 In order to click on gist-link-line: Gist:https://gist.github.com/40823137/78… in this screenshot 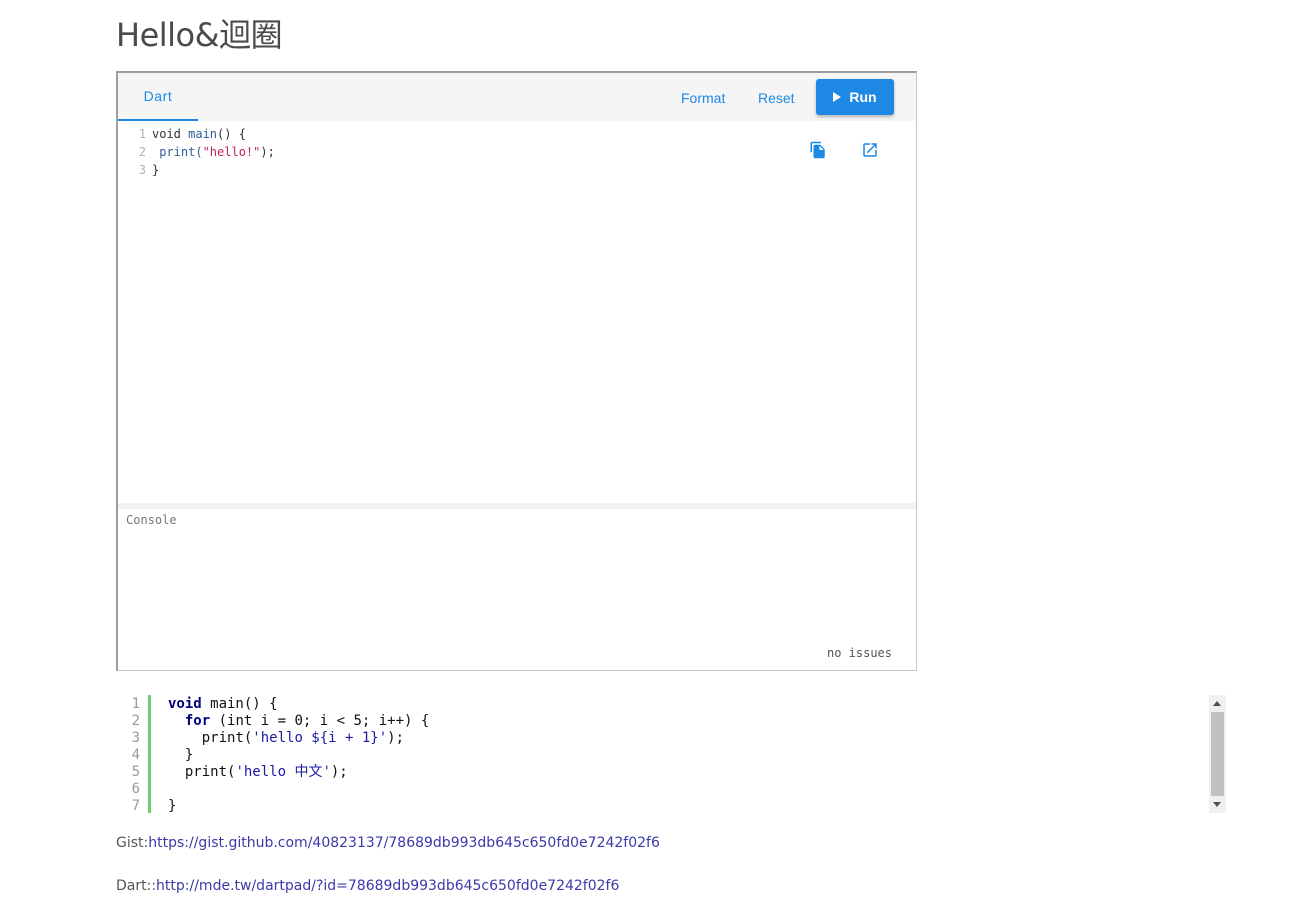, I will do `click(388, 843)`.